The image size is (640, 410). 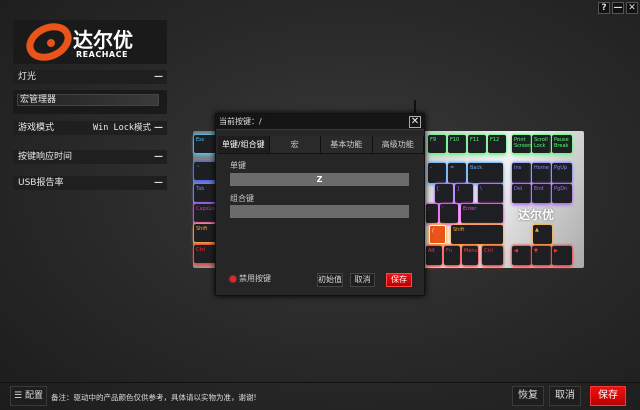 I want to click on combo-key-field, so click(x=319, y=211).